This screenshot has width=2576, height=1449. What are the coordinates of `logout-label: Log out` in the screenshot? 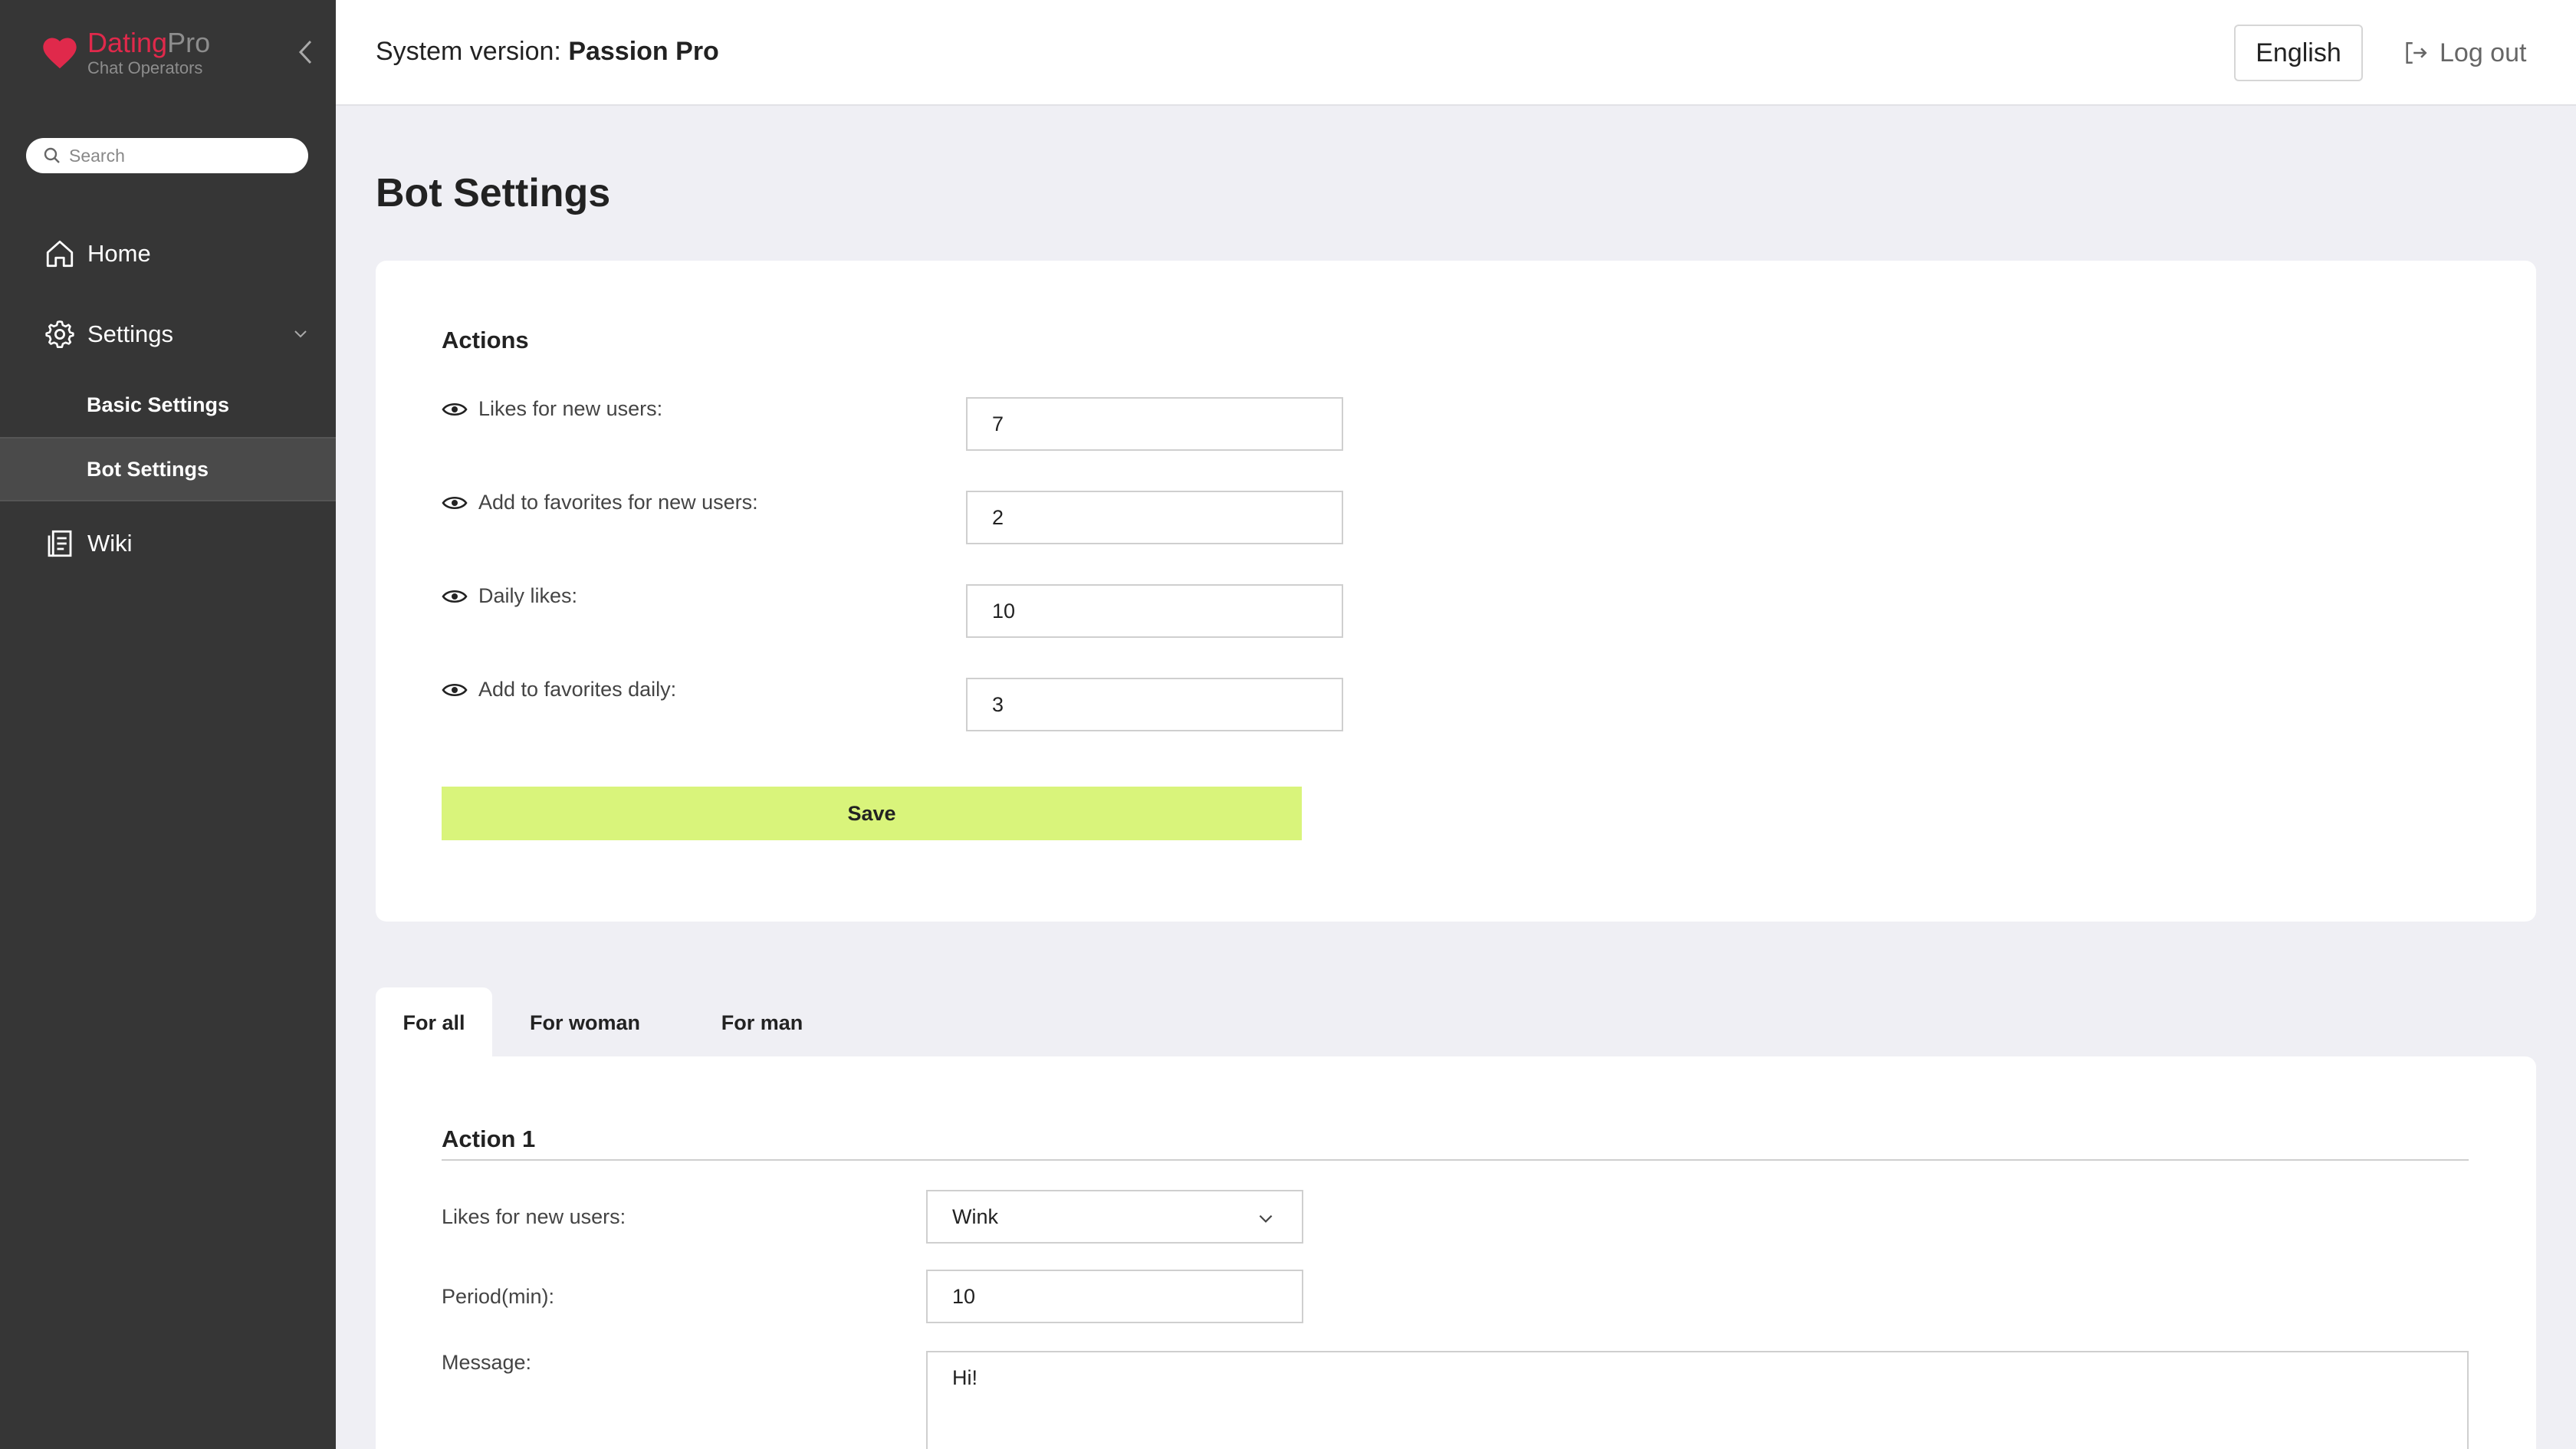 It's located at (2483, 53).